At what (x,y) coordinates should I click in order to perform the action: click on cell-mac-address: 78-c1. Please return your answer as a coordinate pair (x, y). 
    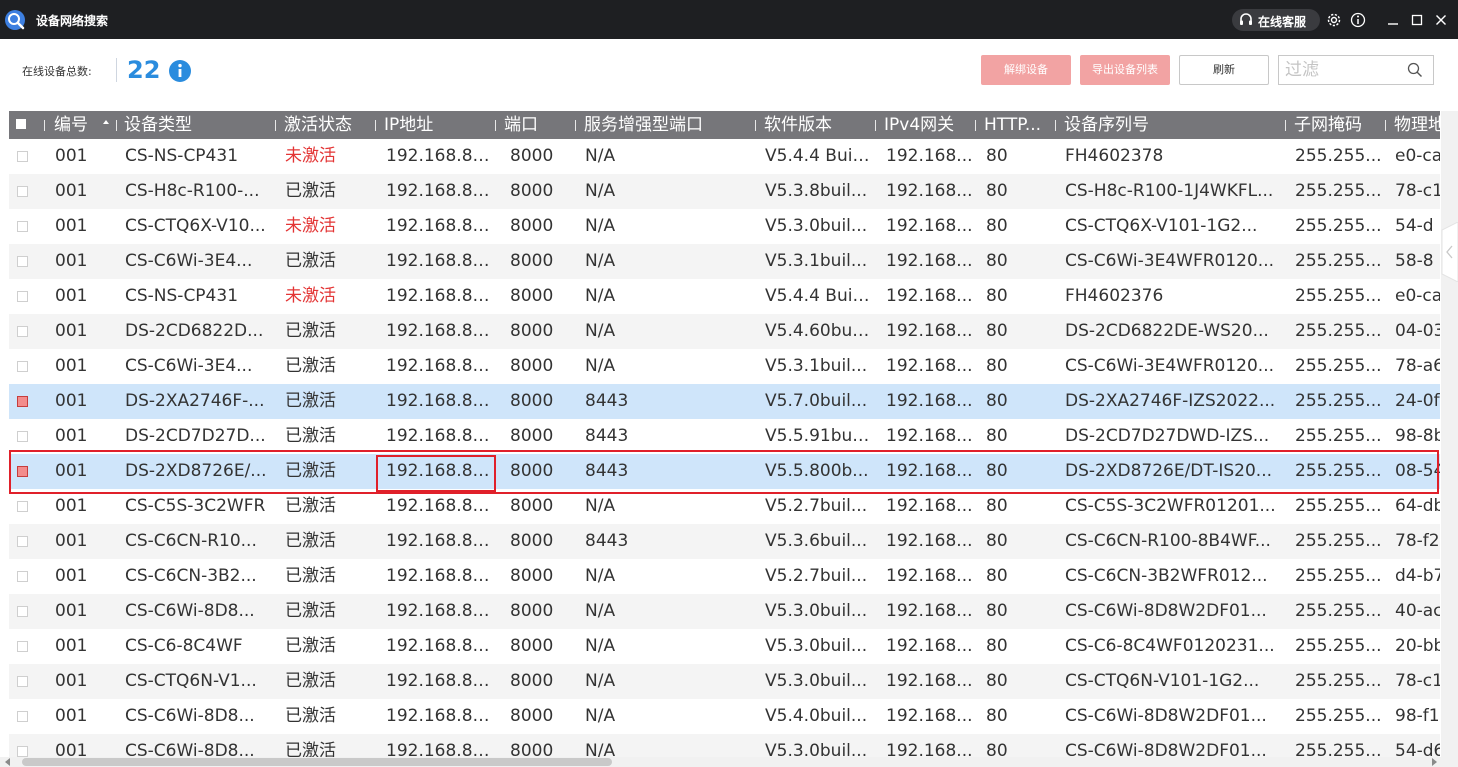
    Looking at the image, I should click on (1417, 681).